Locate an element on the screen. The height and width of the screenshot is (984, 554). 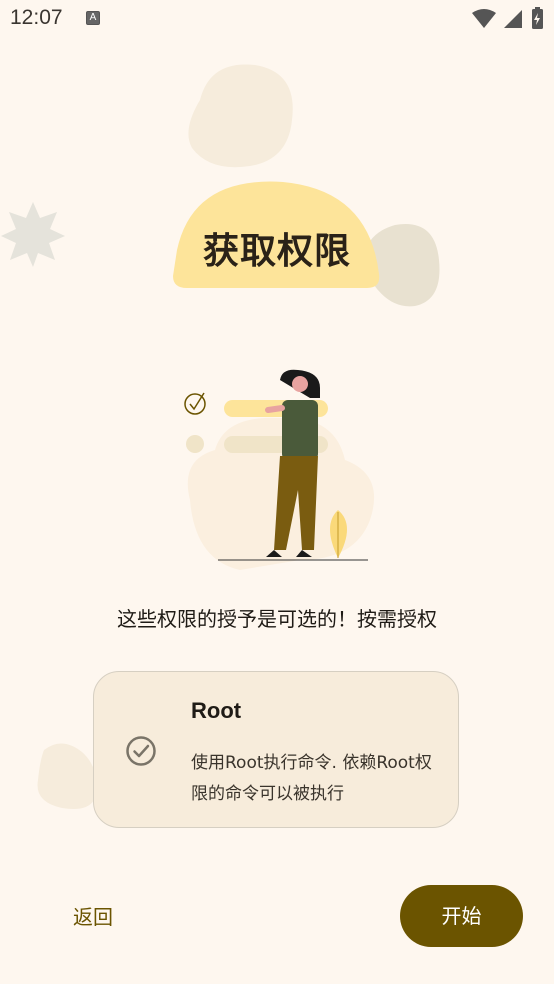
status-bar: 12:07 A is located at coordinates (277, 19).